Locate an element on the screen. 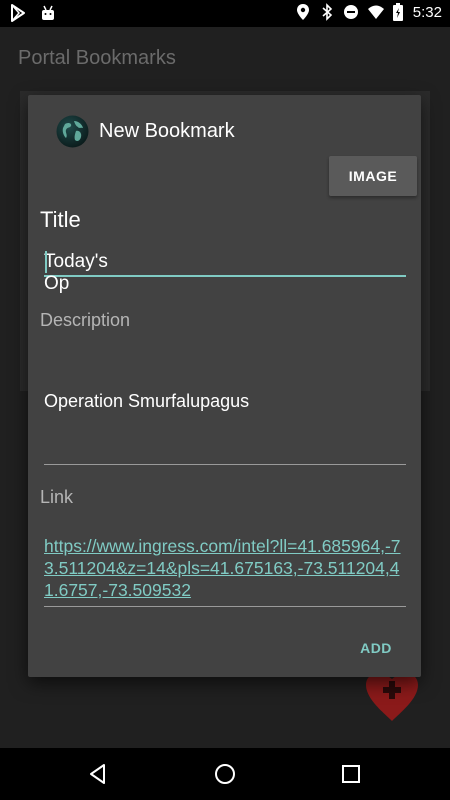 This screenshot has height=800, width=450. dialog-title: New Bookmark is located at coordinates (167, 131).